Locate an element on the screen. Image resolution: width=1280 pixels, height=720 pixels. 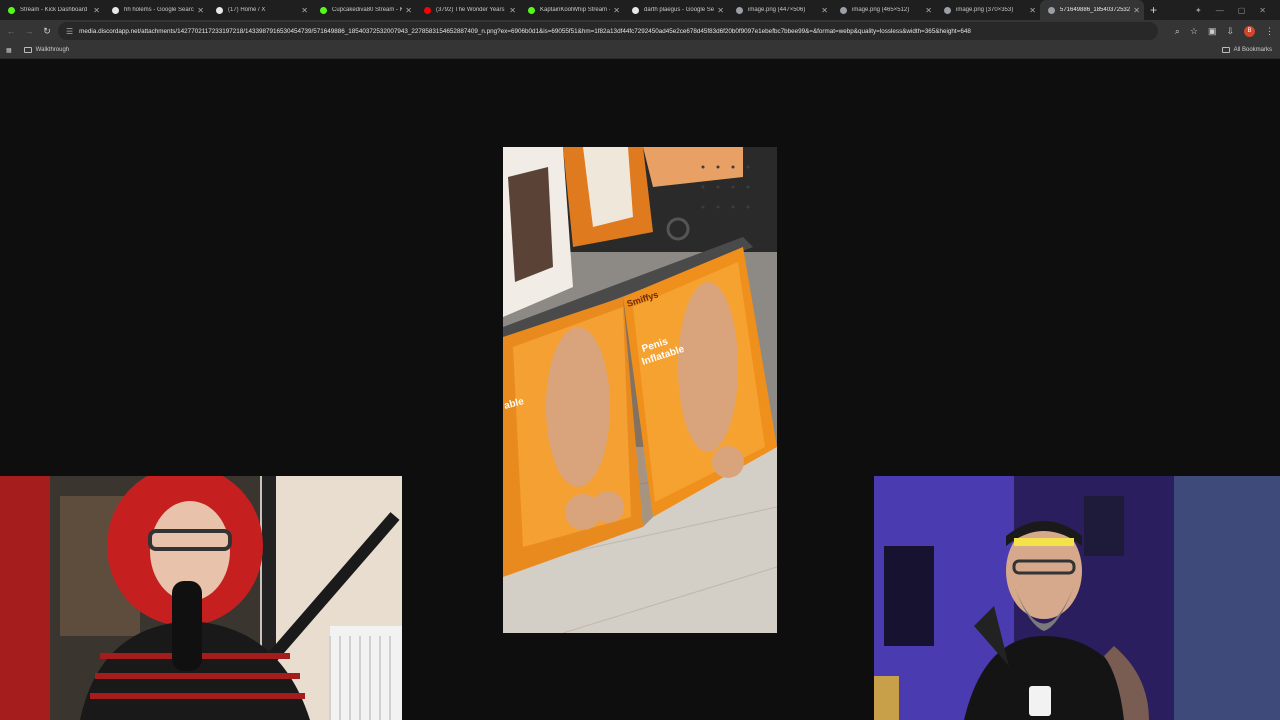
browser-tab: image.png (370×353) ✕ is located at coordinates (988, 10).